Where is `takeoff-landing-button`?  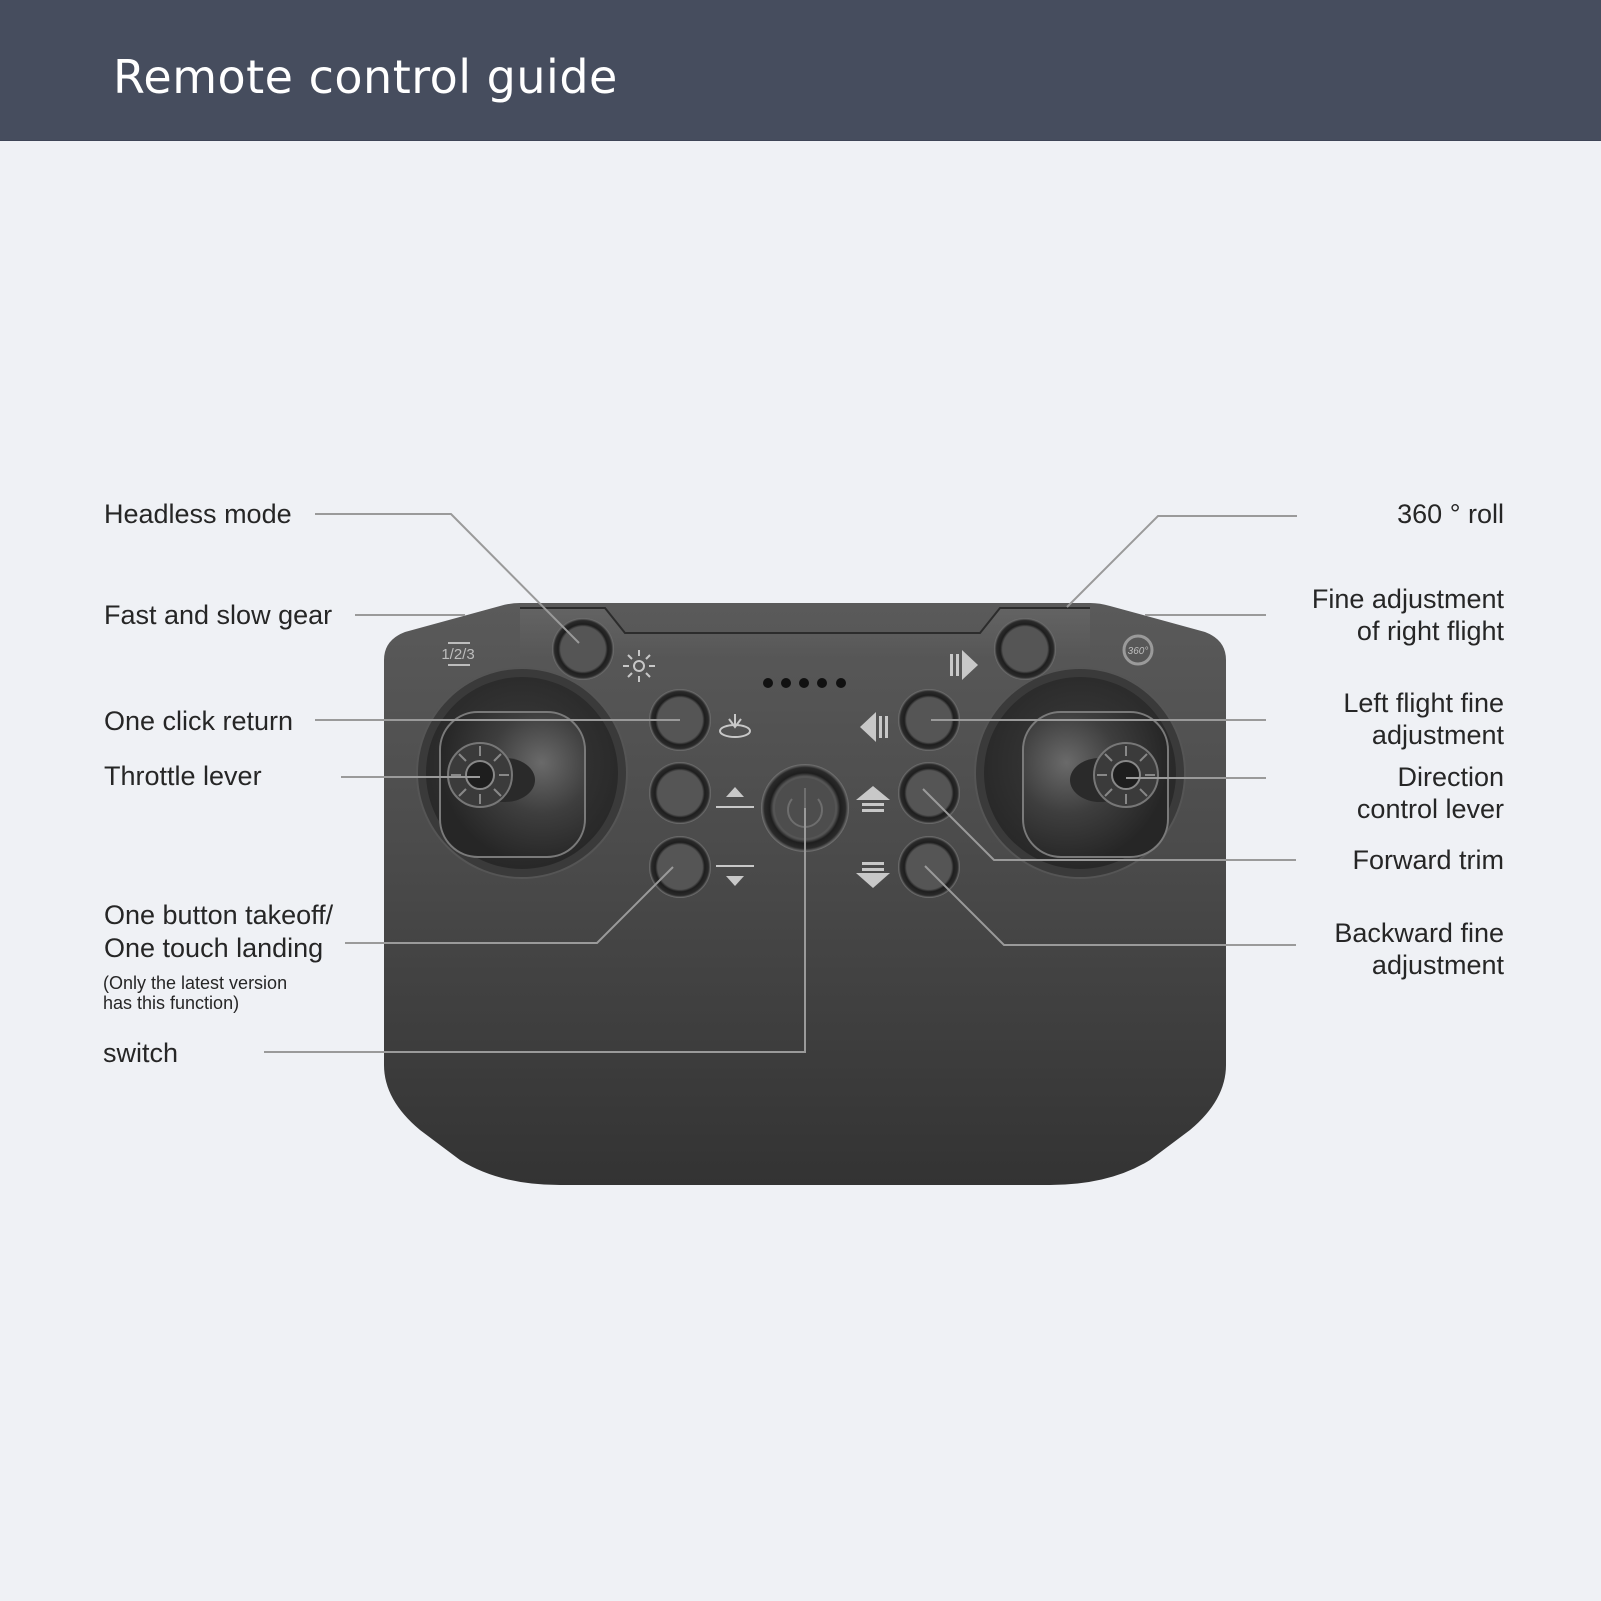 takeoff-landing-button is located at coordinates (680, 867).